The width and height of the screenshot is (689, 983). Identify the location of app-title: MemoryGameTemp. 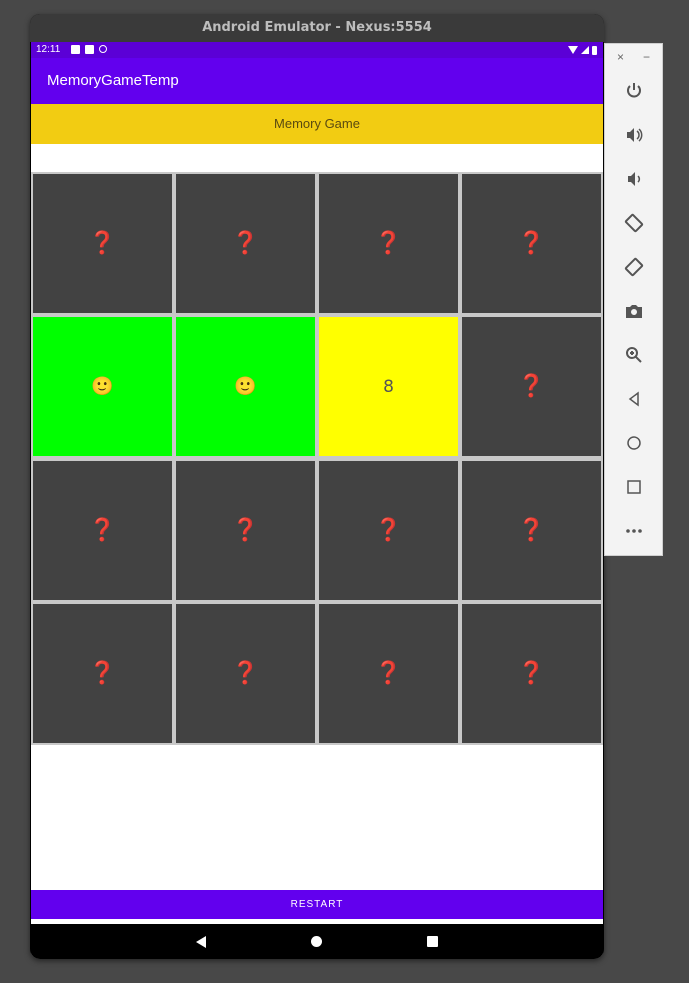
(113, 80).